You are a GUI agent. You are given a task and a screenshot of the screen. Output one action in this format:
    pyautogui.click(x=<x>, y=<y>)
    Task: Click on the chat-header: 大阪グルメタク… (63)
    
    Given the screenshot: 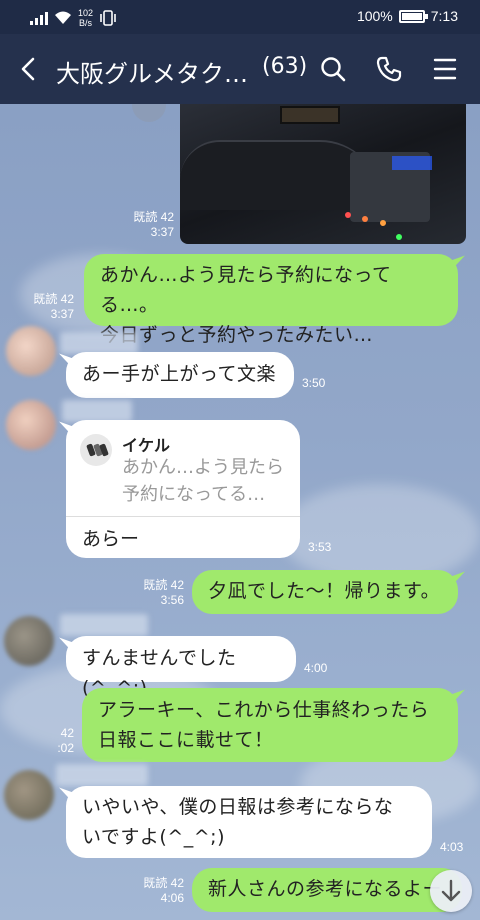 What is the action you would take?
    pyautogui.click(x=240, y=69)
    